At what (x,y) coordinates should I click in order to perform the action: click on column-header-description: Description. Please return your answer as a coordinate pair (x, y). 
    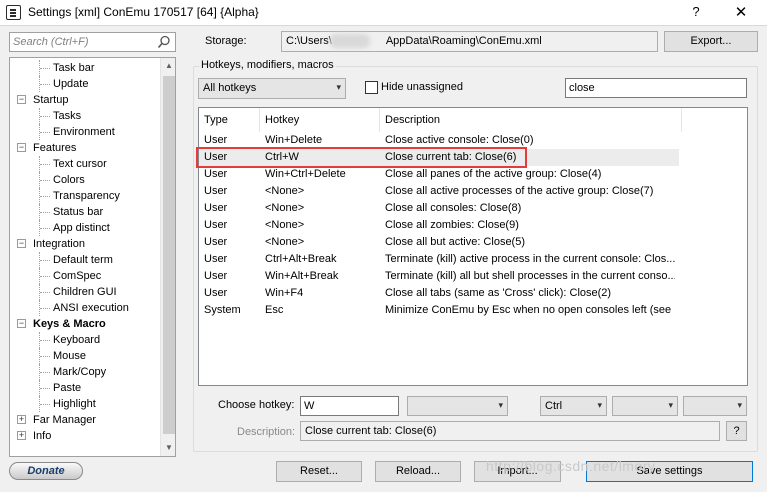
    Looking at the image, I should click on (531, 120).